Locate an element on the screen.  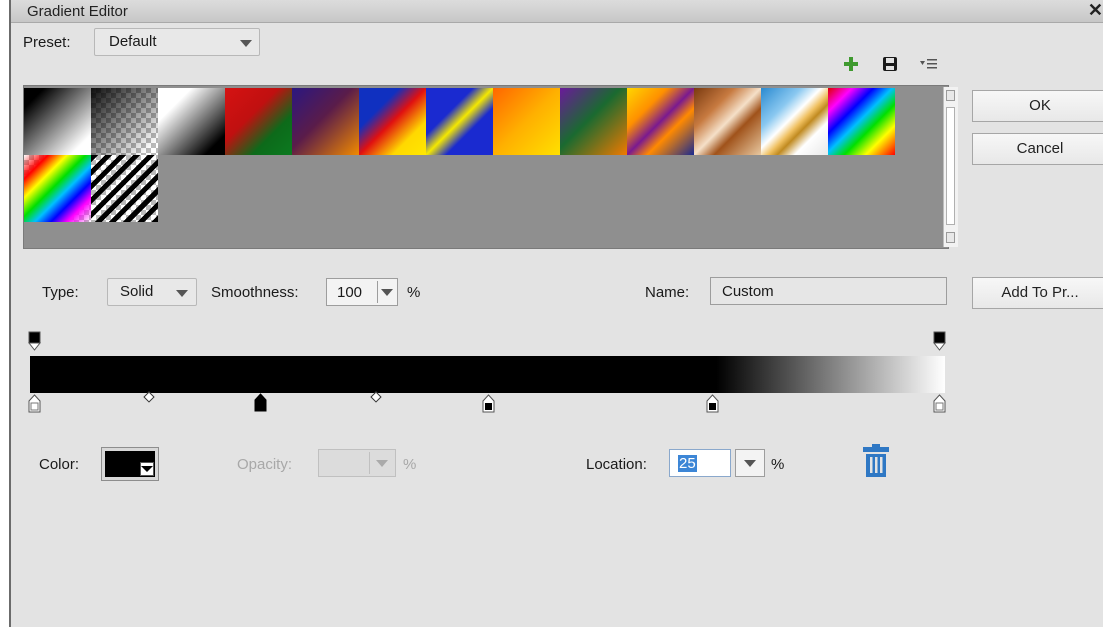
close-icon: ✕ is located at coordinates (1095, 10).